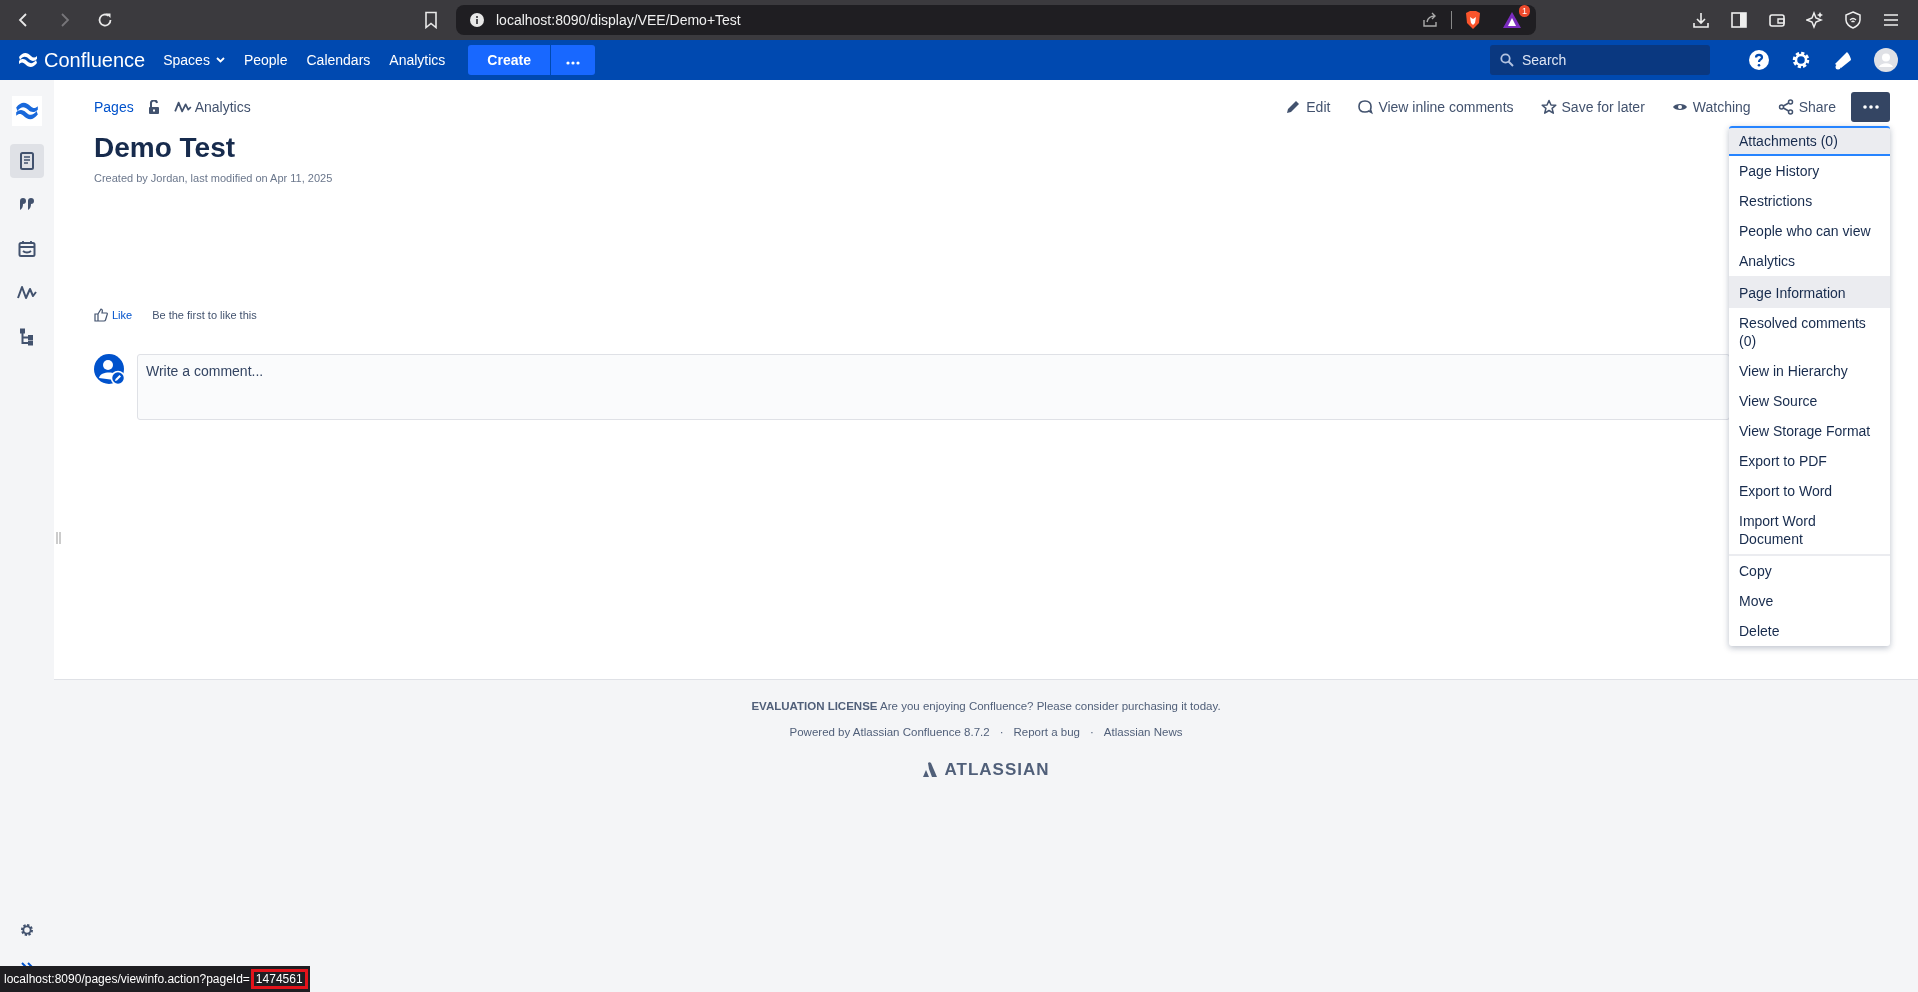 Image resolution: width=1918 pixels, height=992 pixels. What do you see at coordinates (1435, 107) in the screenshot?
I see `inline-comments-button: View inline comments` at bounding box center [1435, 107].